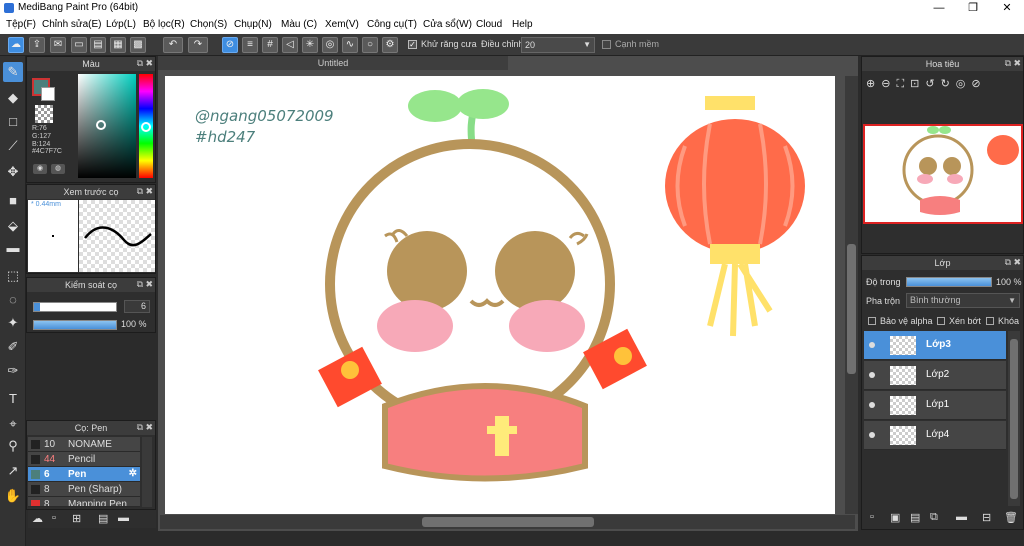  I want to click on antialias-checkbox: ✓, so click(412, 44).